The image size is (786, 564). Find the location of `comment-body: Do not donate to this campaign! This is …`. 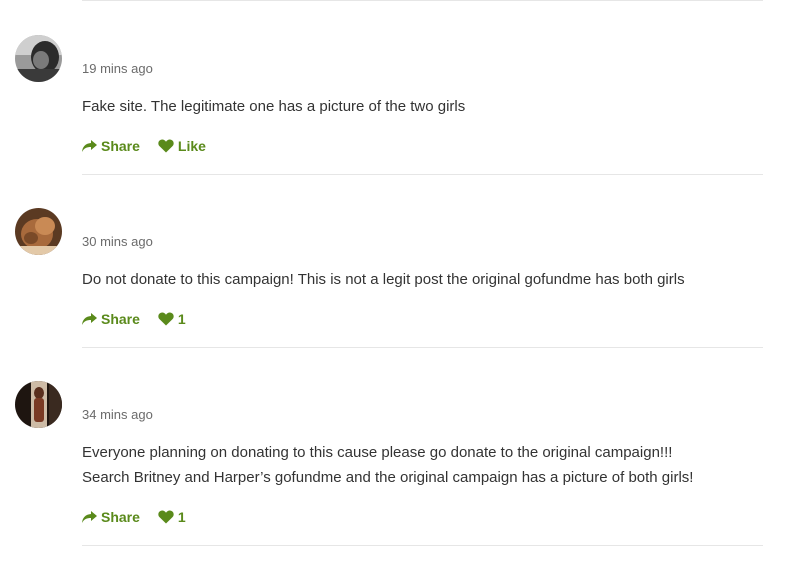

comment-body: Do not donate to this campaign! This is … is located at coordinates (427, 279).